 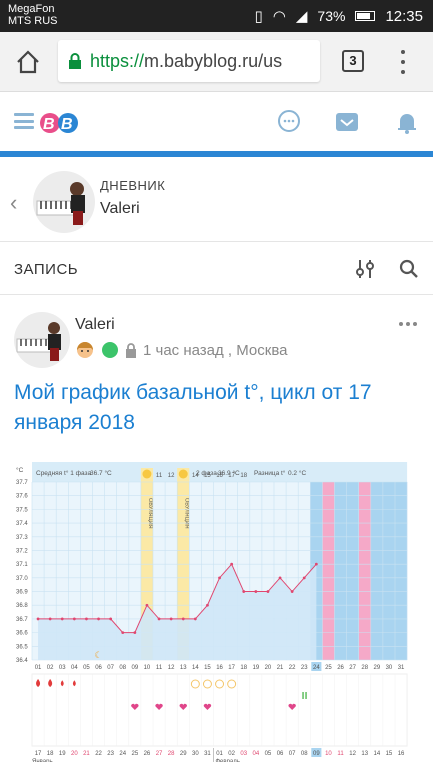 What do you see at coordinates (364, 668) in the screenshot?
I see `day-label: 28` at bounding box center [364, 668].